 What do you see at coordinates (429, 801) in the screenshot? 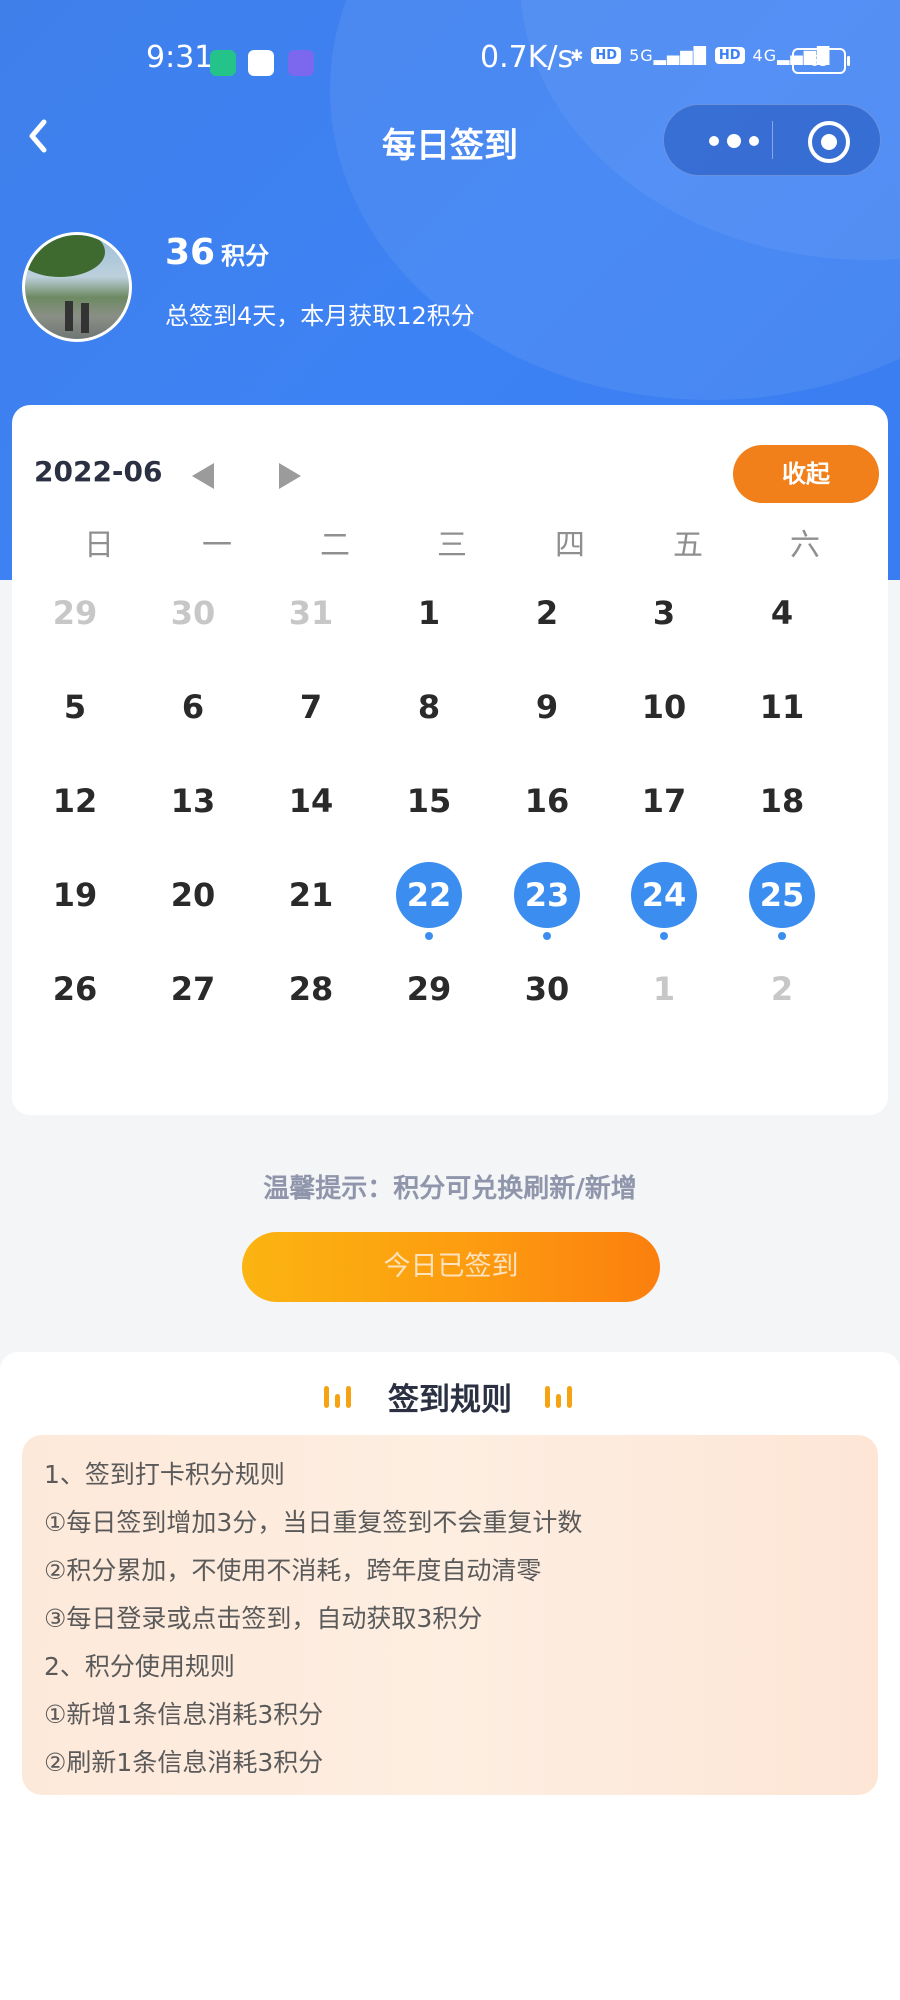
I see `day-number: 15` at bounding box center [429, 801].